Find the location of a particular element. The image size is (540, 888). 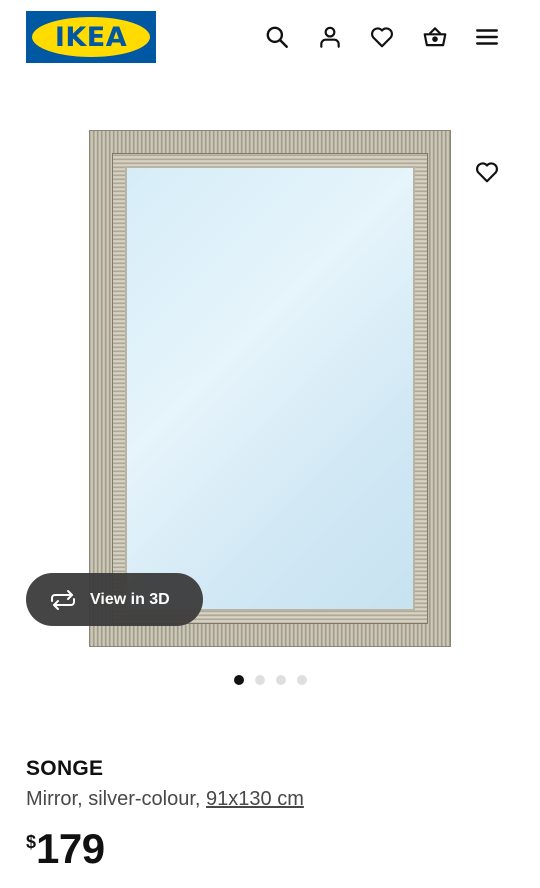

product-size-link: 91x130 cm is located at coordinates (255, 799).